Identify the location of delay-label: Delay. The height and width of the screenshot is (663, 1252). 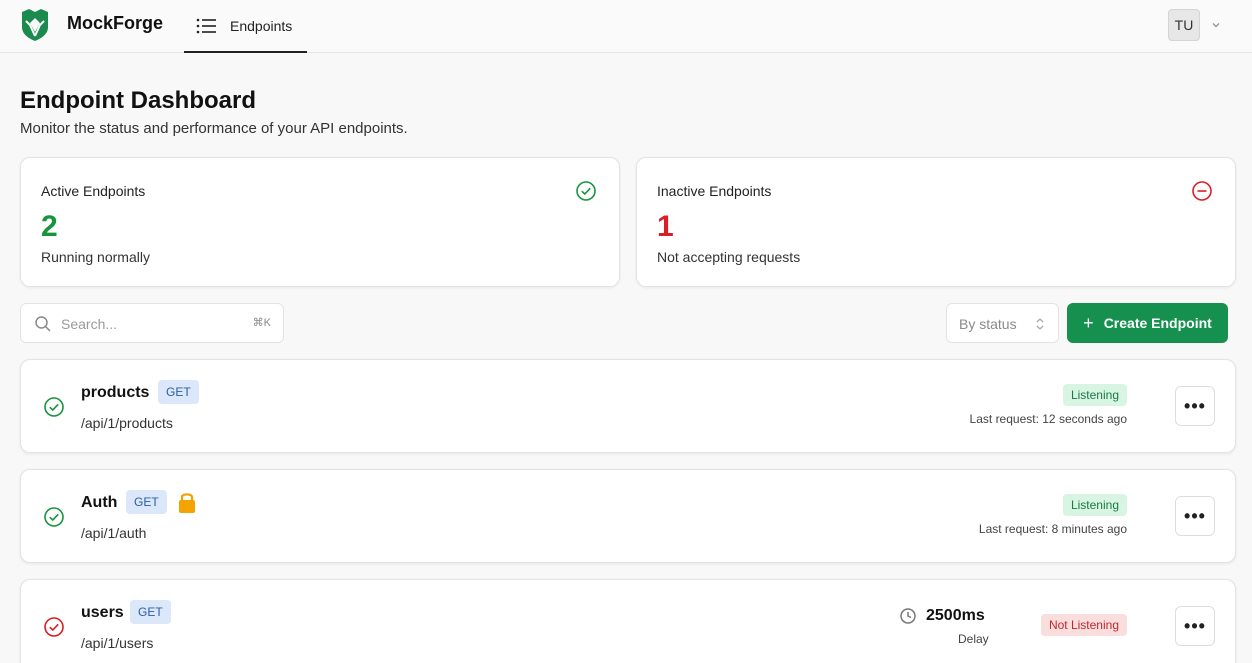
(973, 639).